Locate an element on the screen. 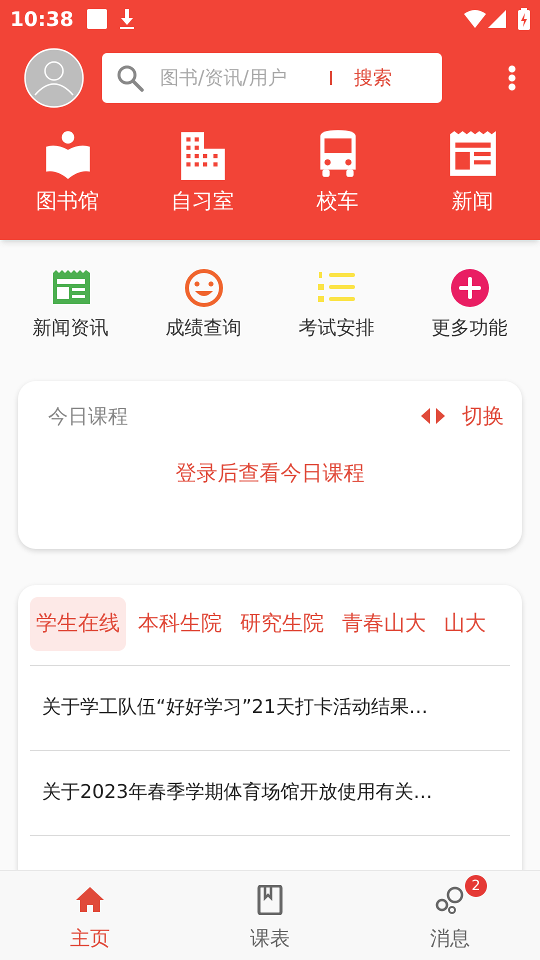 The image size is (540, 960). function-button: 更多功能 is located at coordinates (469, 305).